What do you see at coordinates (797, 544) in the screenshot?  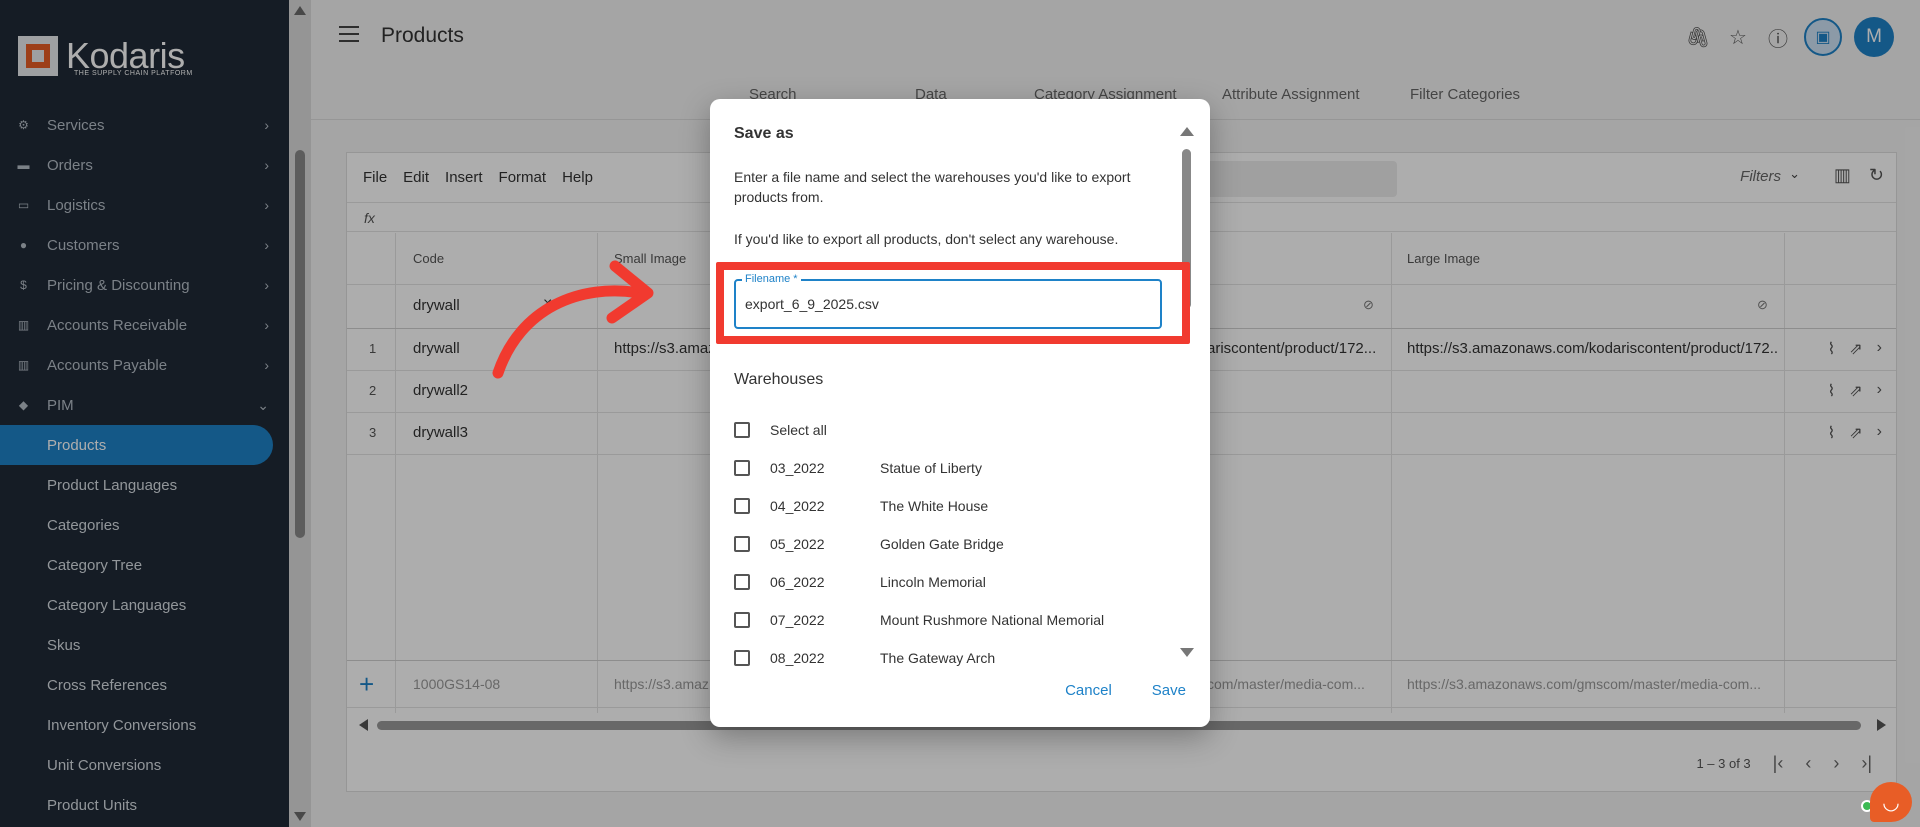 I see `warehouse-code: 05_2022` at bounding box center [797, 544].